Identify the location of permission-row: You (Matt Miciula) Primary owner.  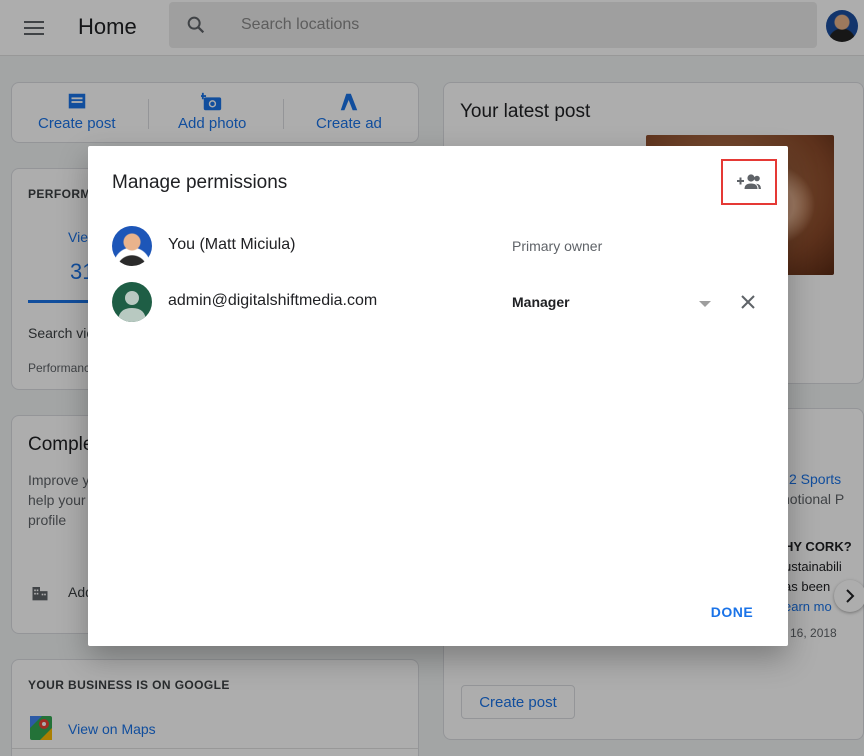
(438, 246).